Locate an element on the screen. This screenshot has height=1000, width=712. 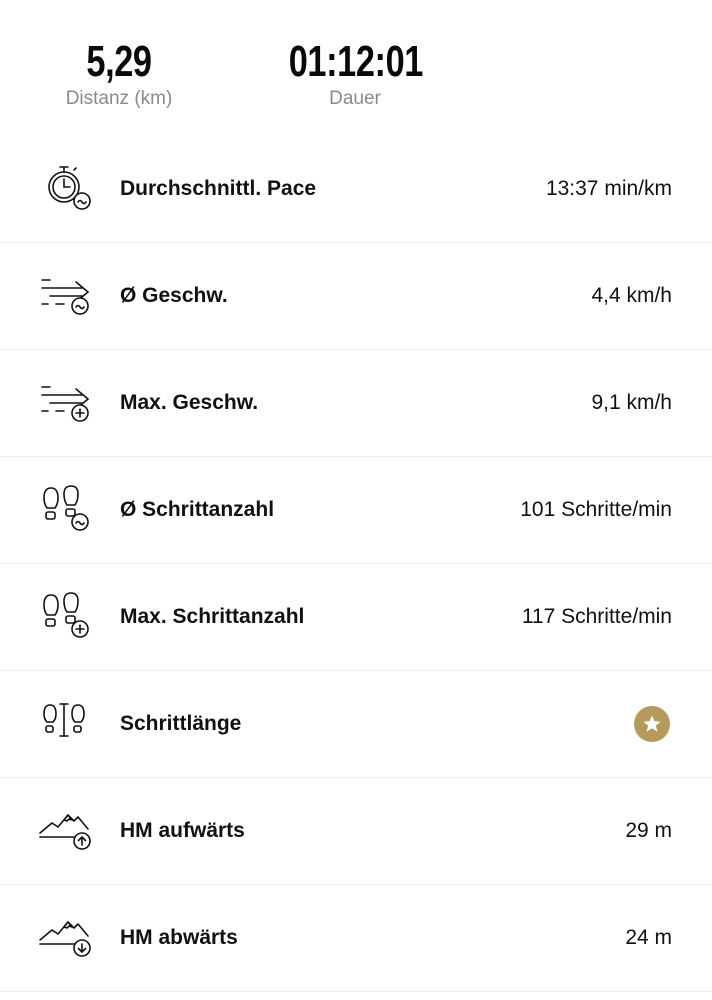
mountain-down-icon is located at coordinates (66, 938).